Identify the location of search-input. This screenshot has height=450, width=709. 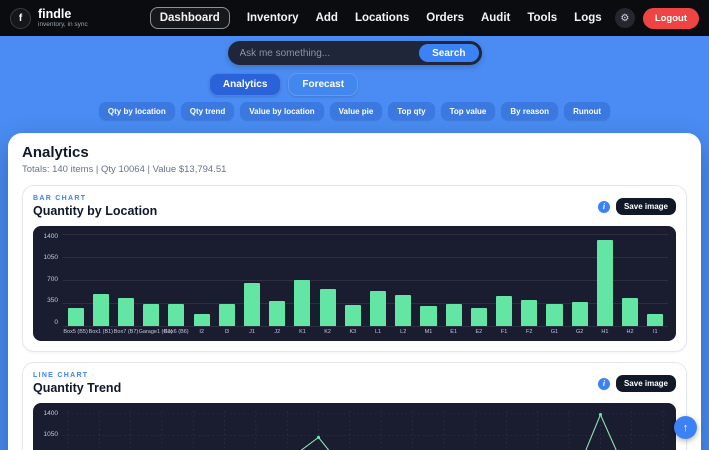
(329, 53).